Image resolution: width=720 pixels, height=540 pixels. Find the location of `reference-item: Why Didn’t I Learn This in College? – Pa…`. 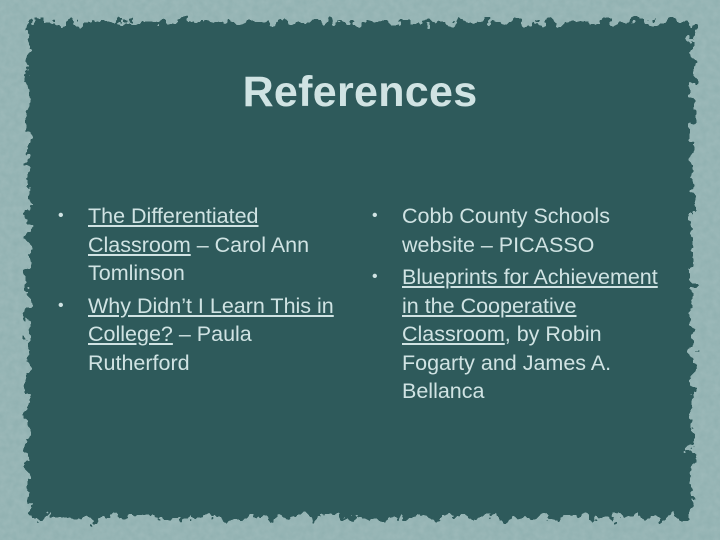

reference-item: Why Didn’t I Learn This in College? – Pa… is located at coordinates (208, 335).